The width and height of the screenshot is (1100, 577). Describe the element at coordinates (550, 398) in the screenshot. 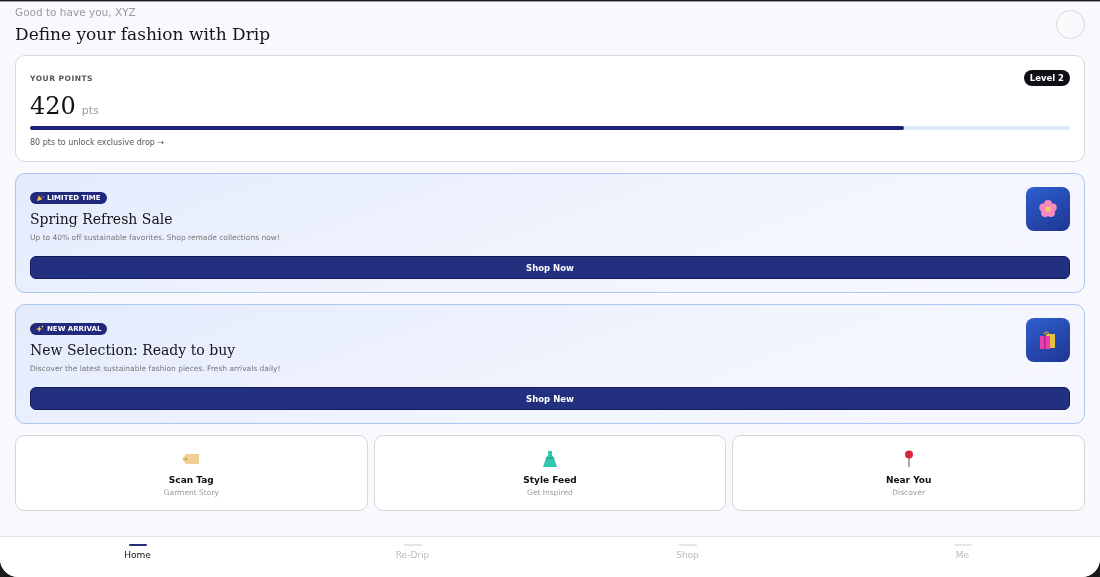

I see `shop-button: Shop New` at that location.